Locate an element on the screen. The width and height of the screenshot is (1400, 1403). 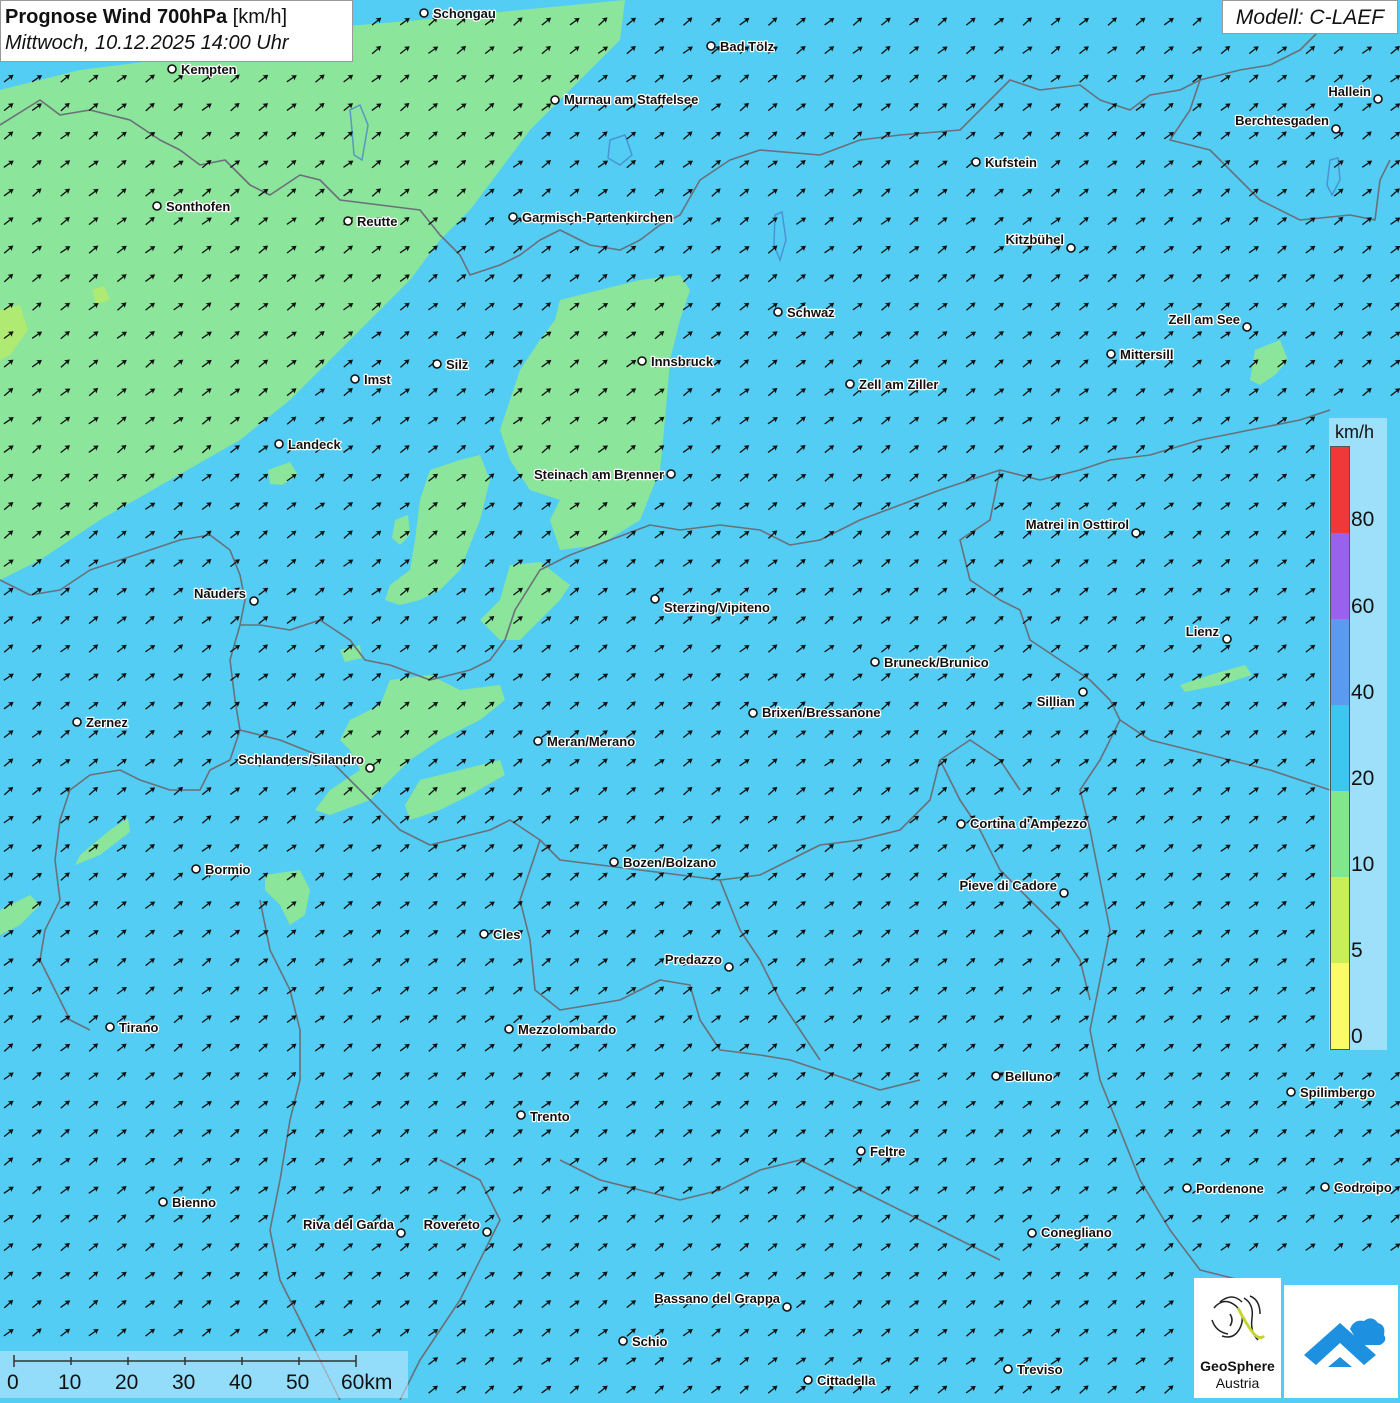
city-label-cittadella: Cittadella is located at coordinates (846, 1380).